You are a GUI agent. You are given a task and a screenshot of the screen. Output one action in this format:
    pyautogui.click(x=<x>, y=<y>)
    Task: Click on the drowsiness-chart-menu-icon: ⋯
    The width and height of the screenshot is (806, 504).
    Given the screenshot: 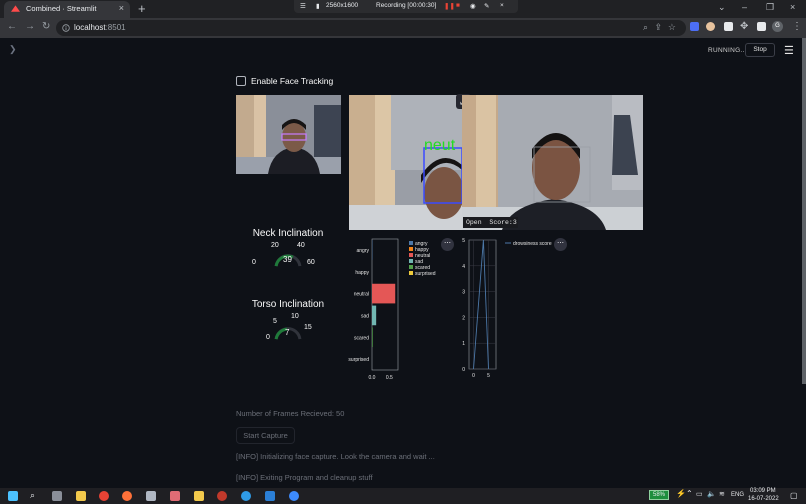 What is the action you would take?
    pyautogui.click(x=560, y=244)
    